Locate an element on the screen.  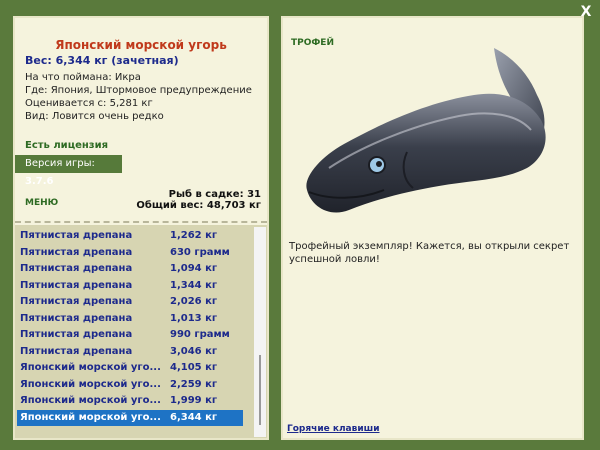
fish-bait: На что поймана: Икра is located at coordinates (83, 77).